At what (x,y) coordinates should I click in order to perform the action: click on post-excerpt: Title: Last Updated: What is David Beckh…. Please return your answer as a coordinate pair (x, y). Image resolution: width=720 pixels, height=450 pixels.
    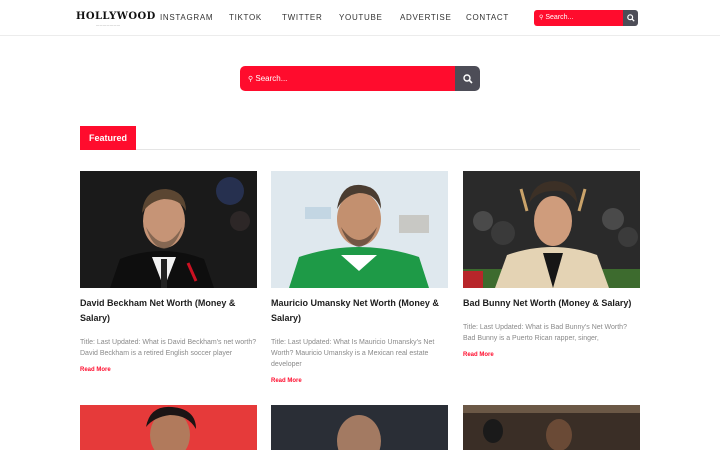
    Looking at the image, I should click on (168, 348).